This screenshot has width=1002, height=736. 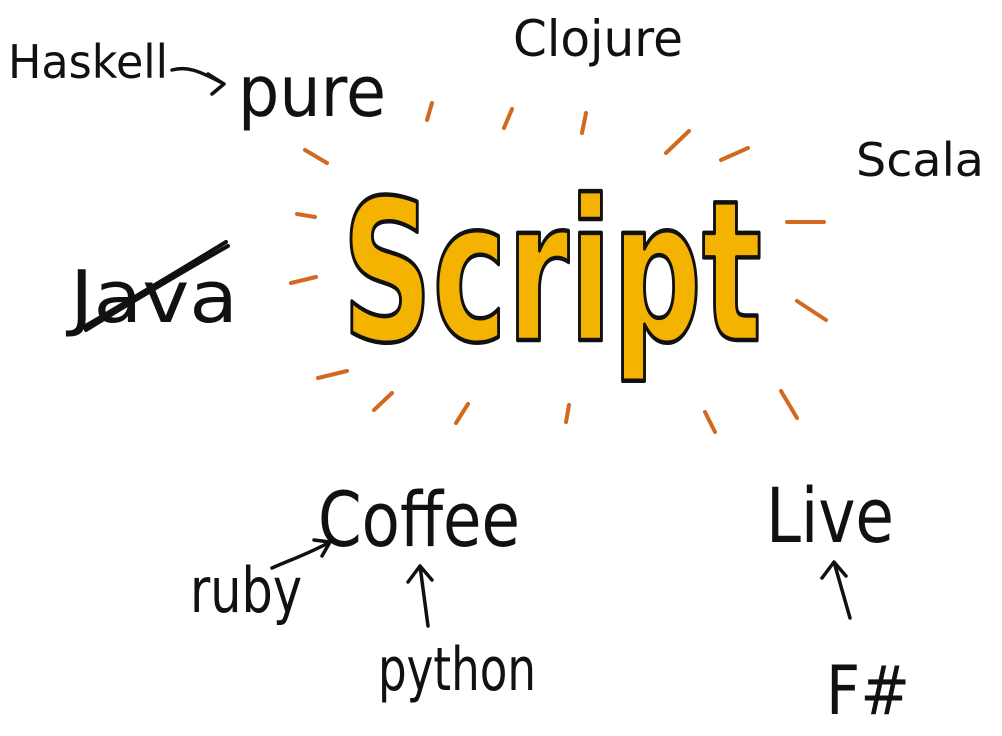 What do you see at coordinates (88, 62) in the screenshot?
I see `label-haskell: Haskell` at bounding box center [88, 62].